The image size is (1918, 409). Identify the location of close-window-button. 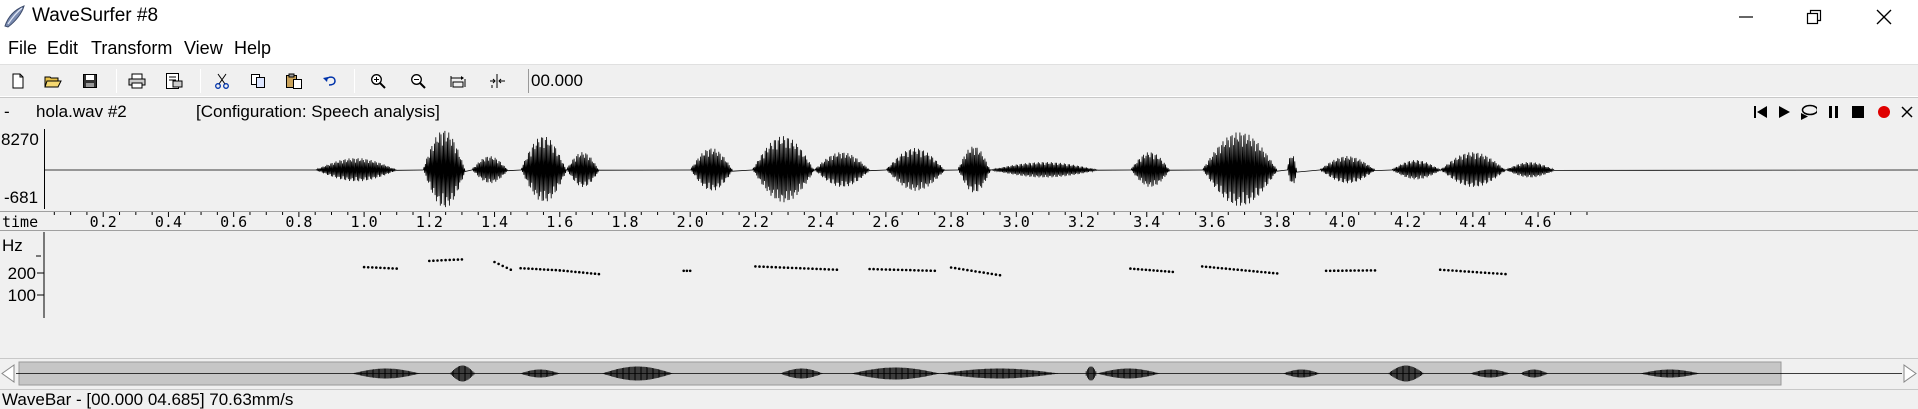
(1884, 17).